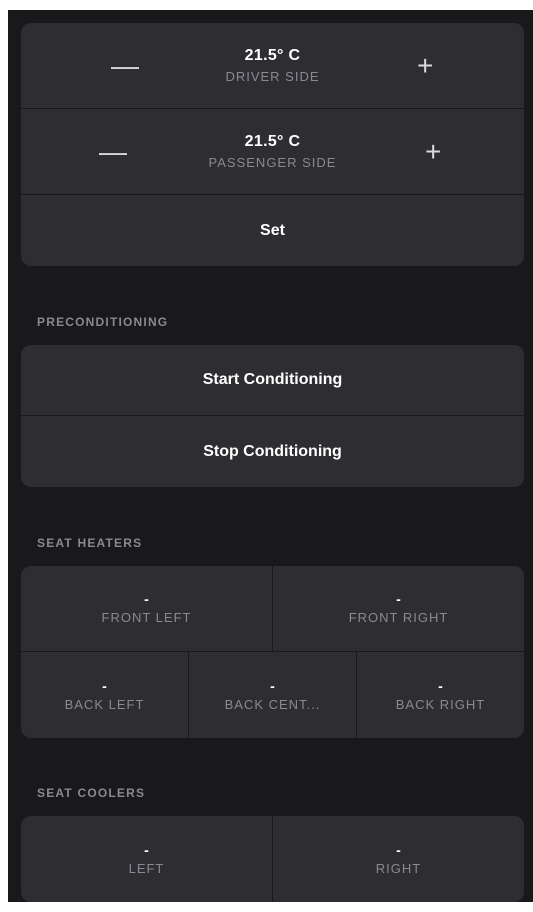  What do you see at coordinates (272, 76) in the screenshot?
I see `driver-temp-label: DRIVER SIDE` at bounding box center [272, 76].